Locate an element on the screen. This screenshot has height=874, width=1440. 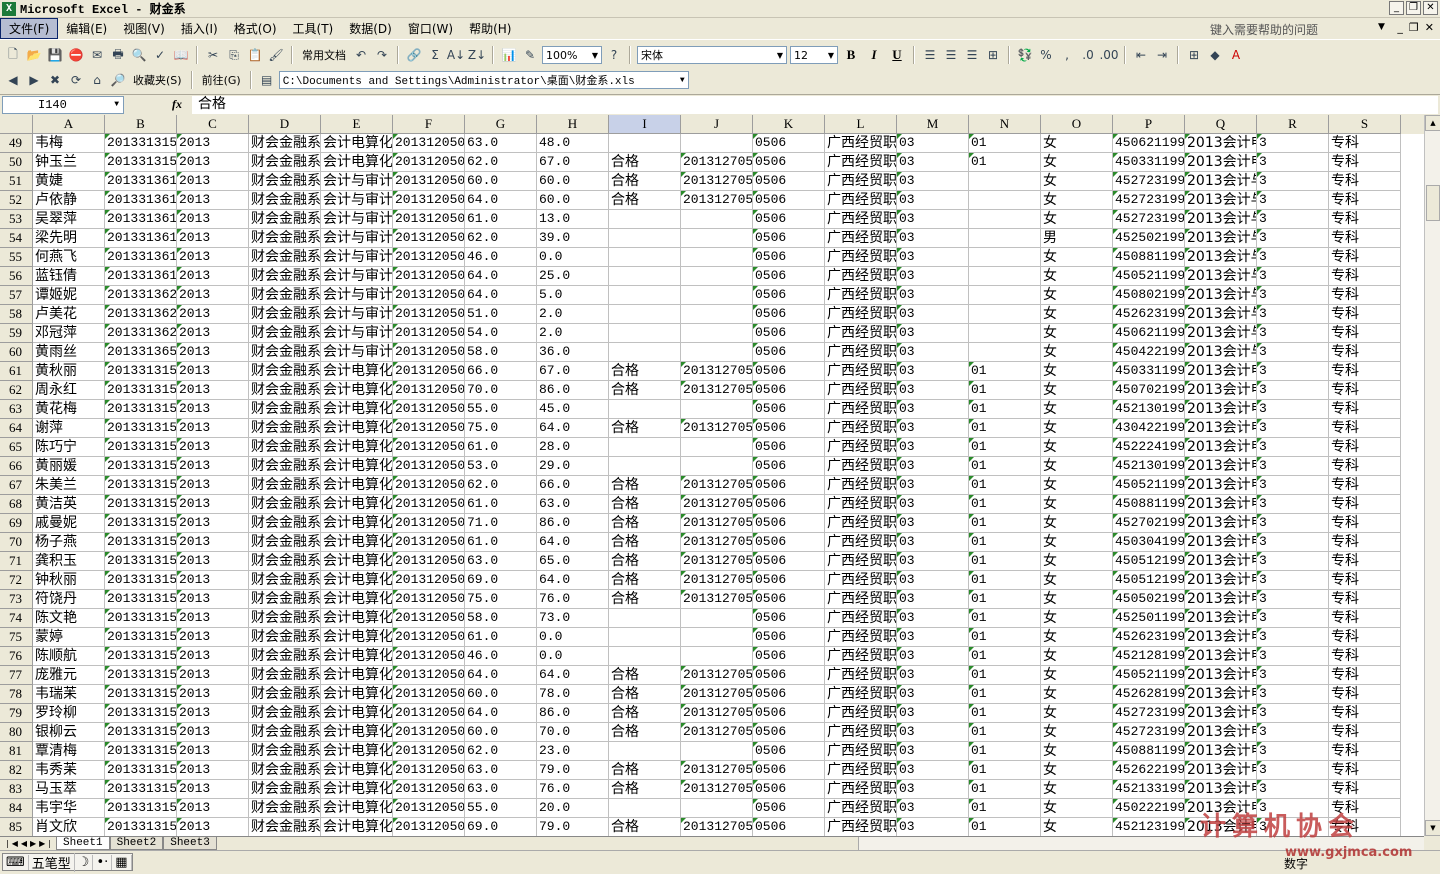
cell-h: 70.0 is located at coordinates (573, 732).